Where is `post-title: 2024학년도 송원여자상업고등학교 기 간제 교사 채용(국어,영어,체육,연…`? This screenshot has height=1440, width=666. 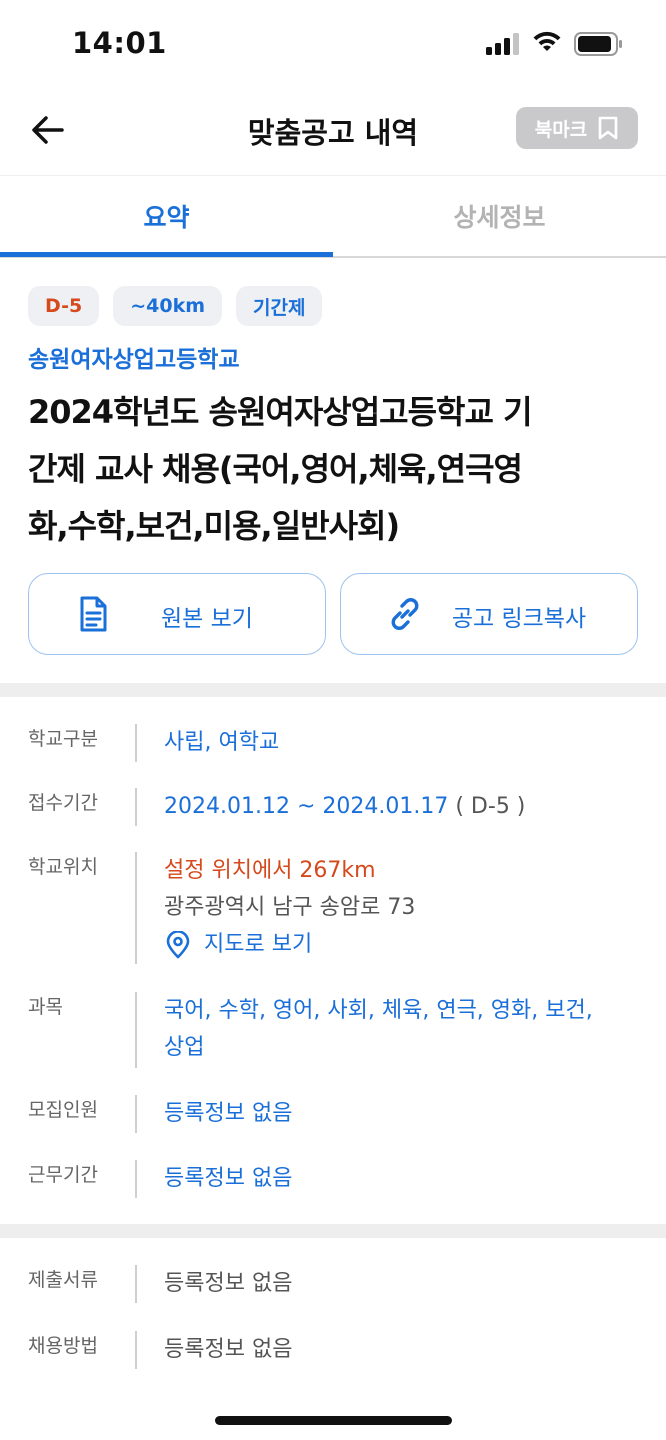
post-title: 2024학년도 송원여자상업고등학교 기 간제 교사 채용(국어,영어,체육,연… is located at coordinates (328, 469).